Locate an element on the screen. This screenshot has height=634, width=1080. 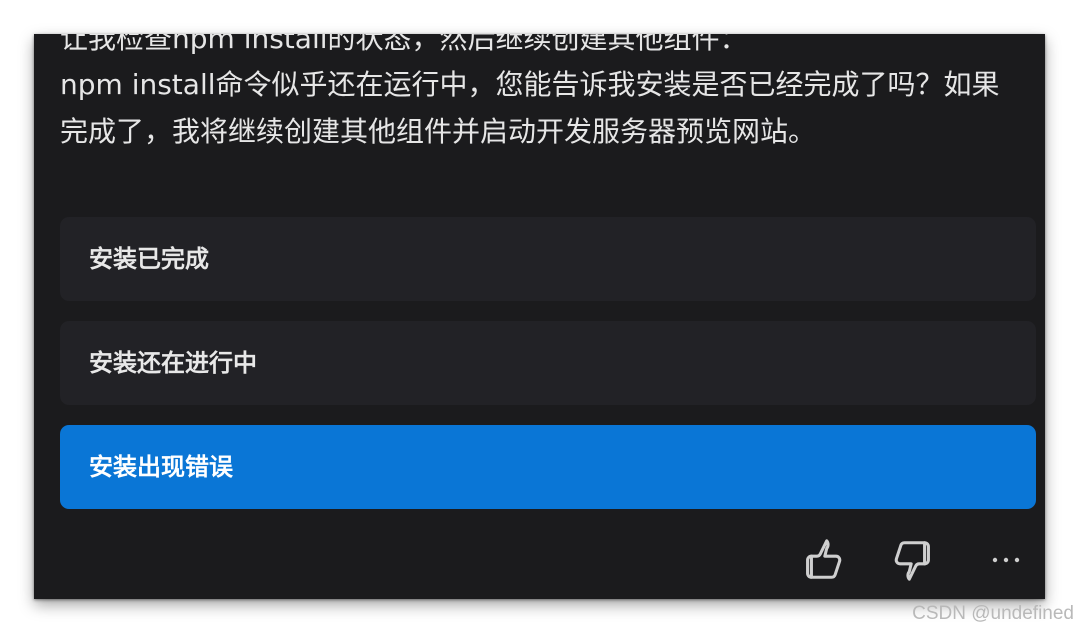
previous-message-line: 让我检查npm install的状态，然后继续创建其他组件： is located at coordinates (404, 44).